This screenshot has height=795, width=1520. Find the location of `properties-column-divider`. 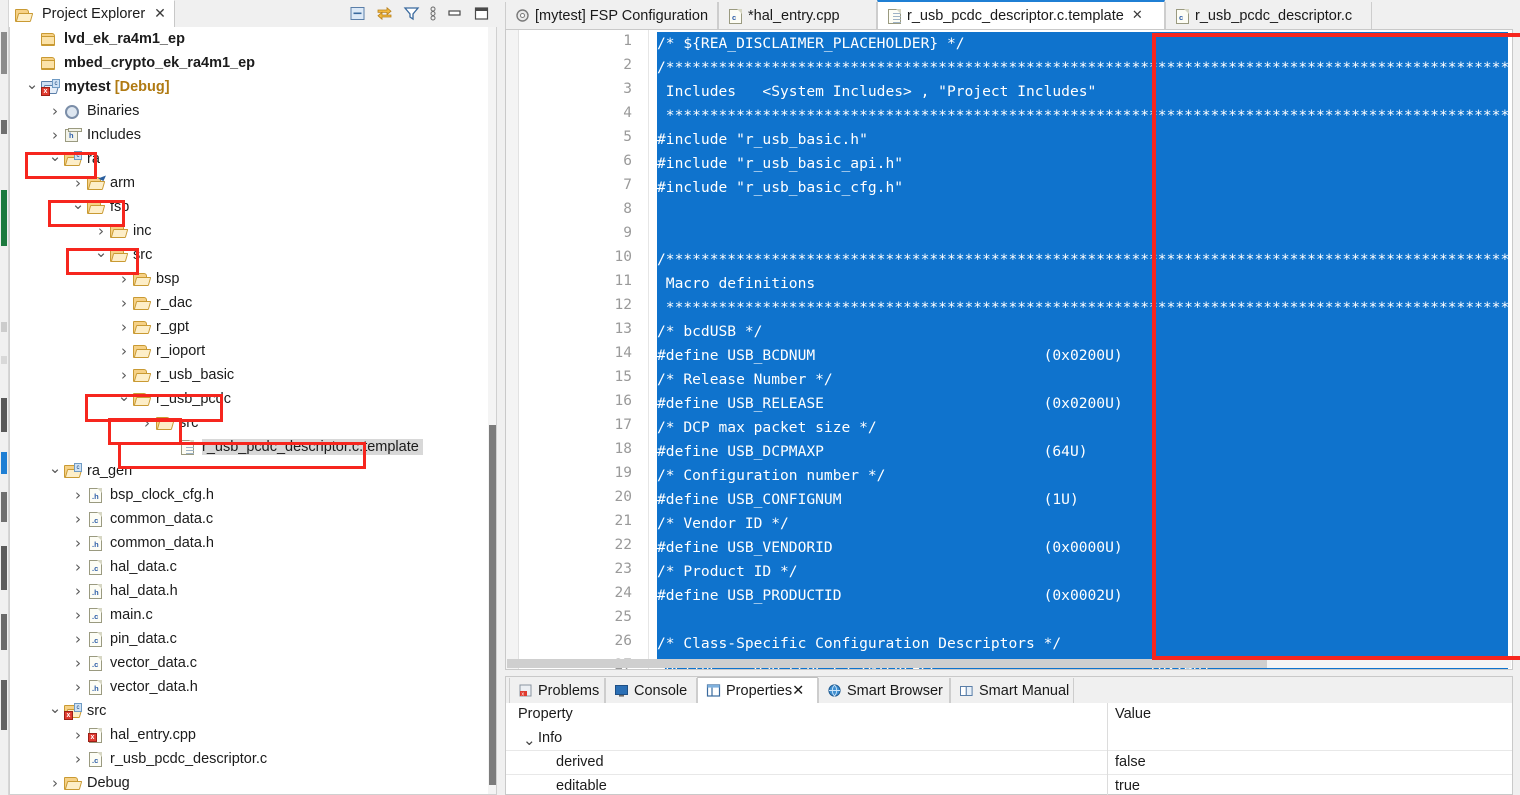

properties-column-divider is located at coordinates (1107, 749).